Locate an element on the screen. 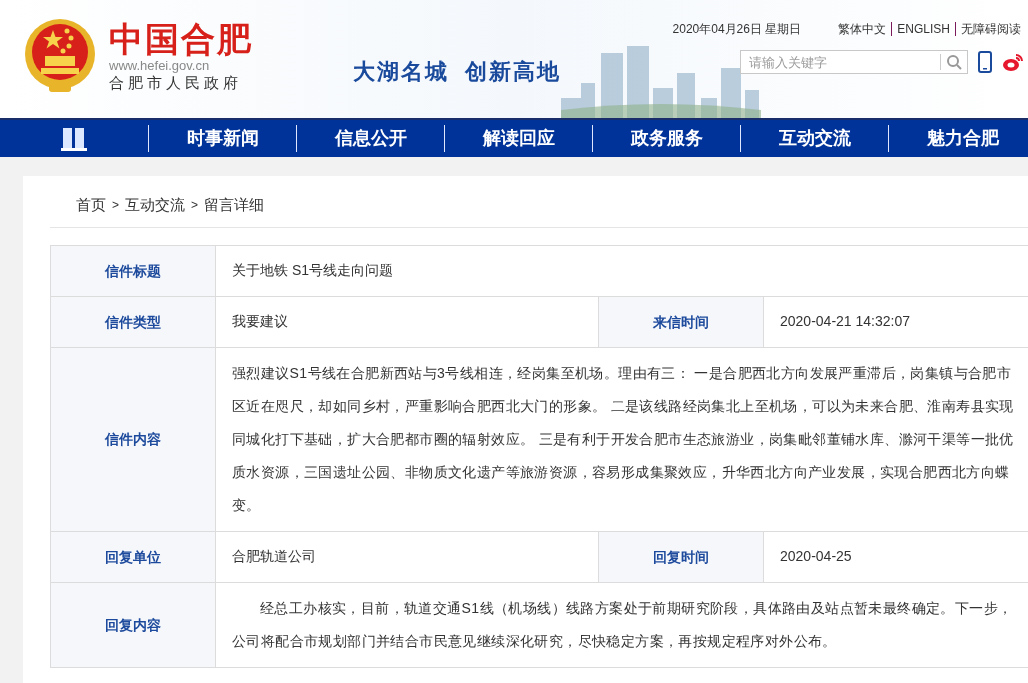  field-value: 2020-04-21 14:32:07 is located at coordinates (845, 321).